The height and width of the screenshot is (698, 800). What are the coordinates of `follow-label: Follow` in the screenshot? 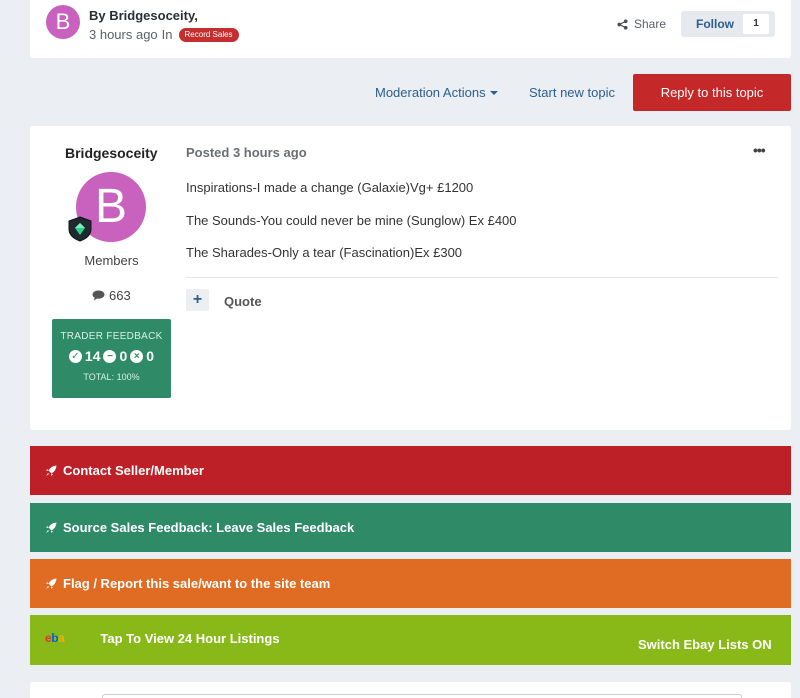 It's located at (715, 24).